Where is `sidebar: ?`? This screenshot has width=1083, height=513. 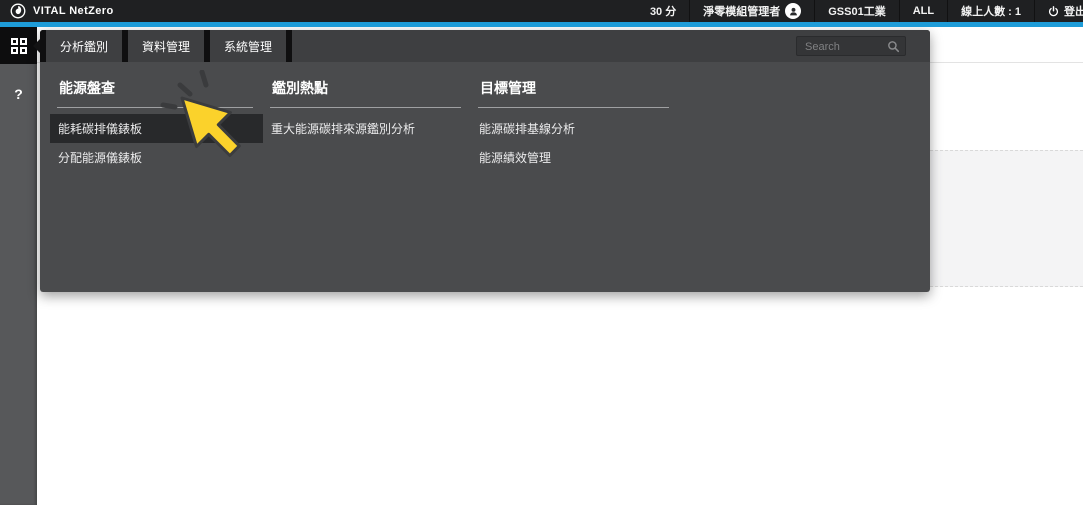 sidebar: ? is located at coordinates (18, 266).